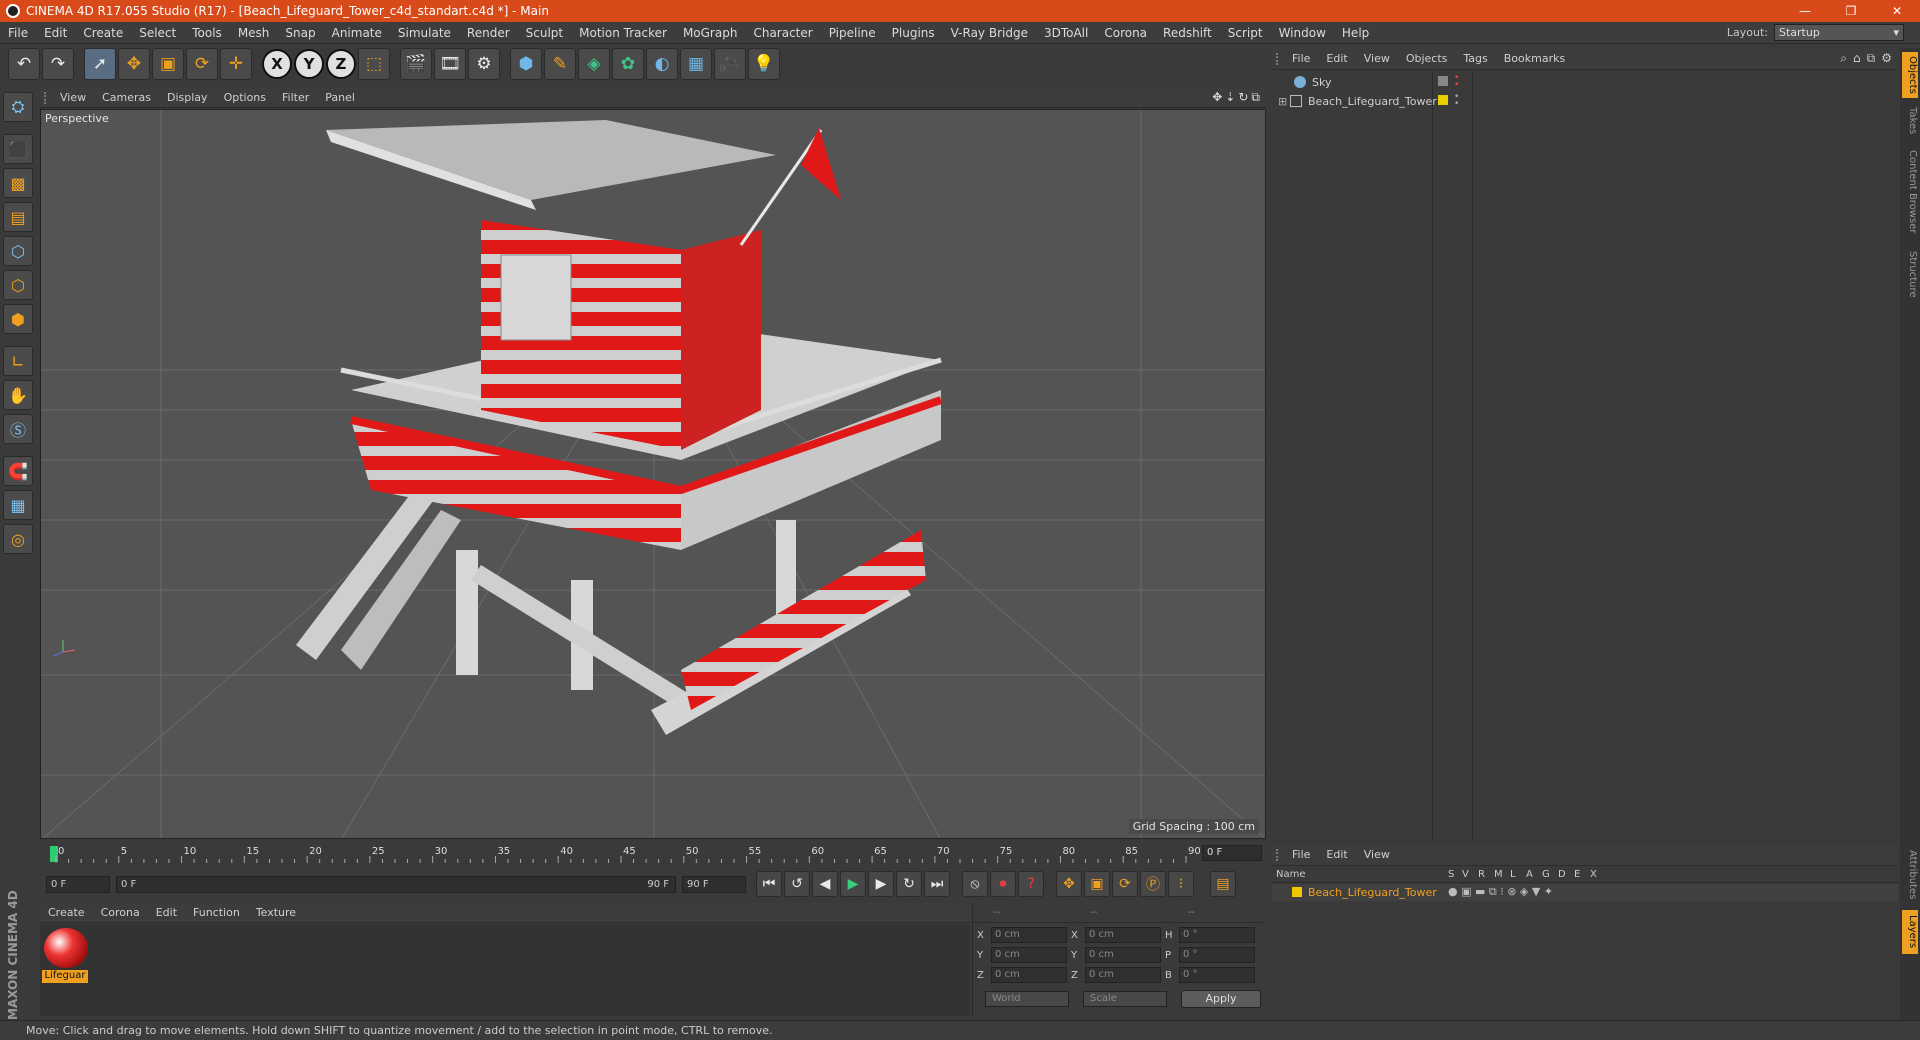 The height and width of the screenshot is (1040, 1920). Describe the element at coordinates (66, 912) in the screenshot. I see `mat-menu-create: Create` at that location.